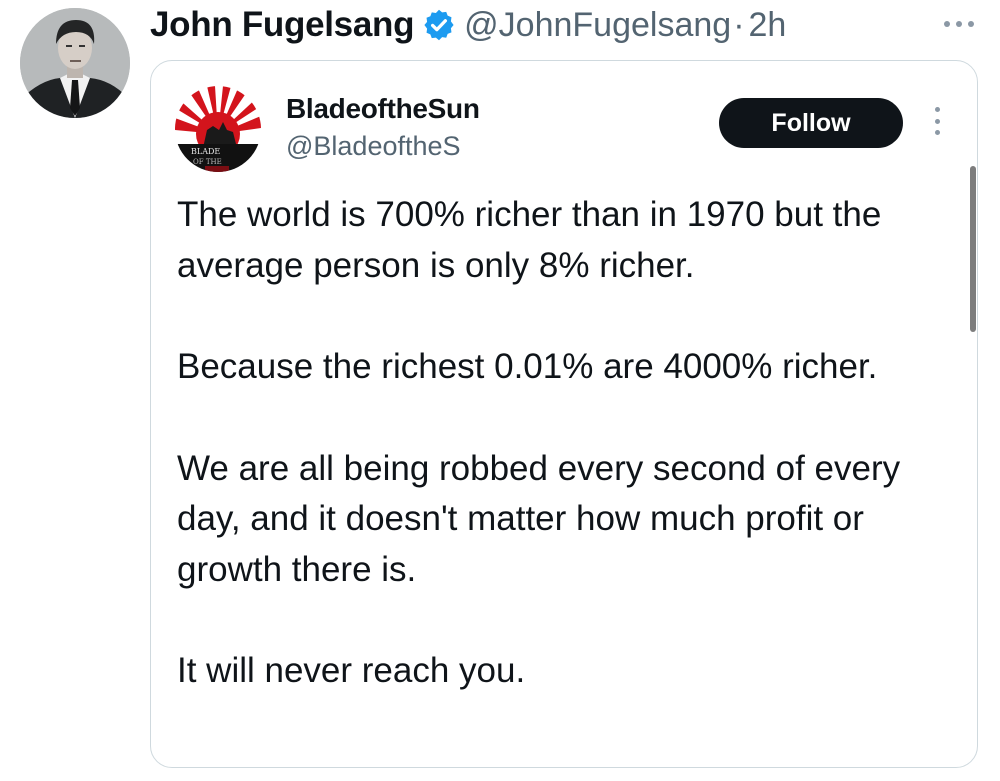 This screenshot has height=781, width=1000. Describe the element at coordinates (351, 670) in the screenshot. I see `tweet-paragraph: It will never reach you.` at that location.